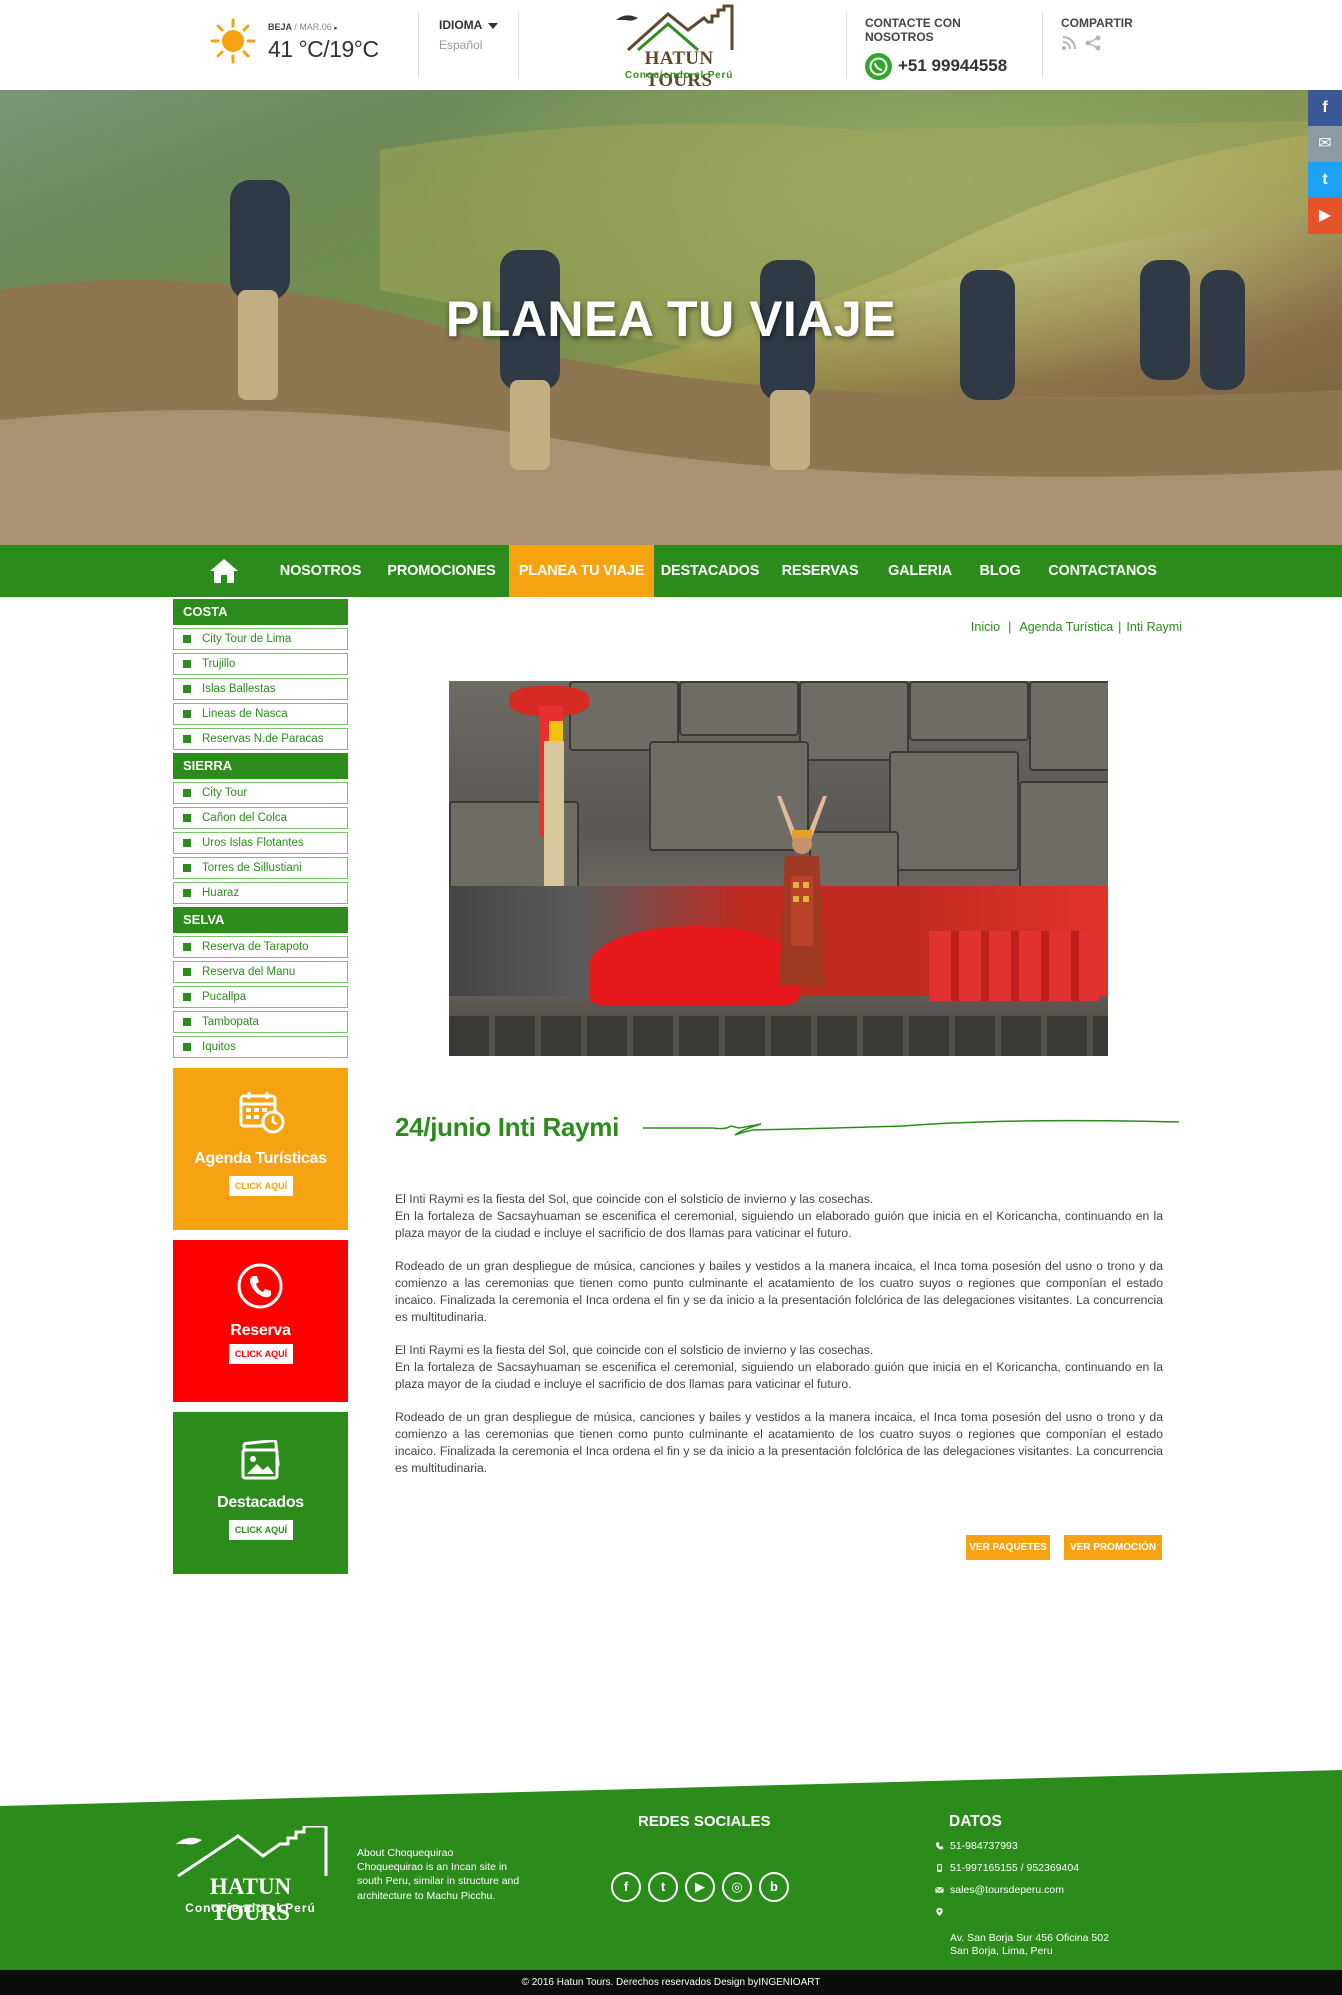 The width and height of the screenshot is (1342, 1995). What do you see at coordinates (260, 766) in the screenshot?
I see `sidebar-category-sierra: SIERRA` at bounding box center [260, 766].